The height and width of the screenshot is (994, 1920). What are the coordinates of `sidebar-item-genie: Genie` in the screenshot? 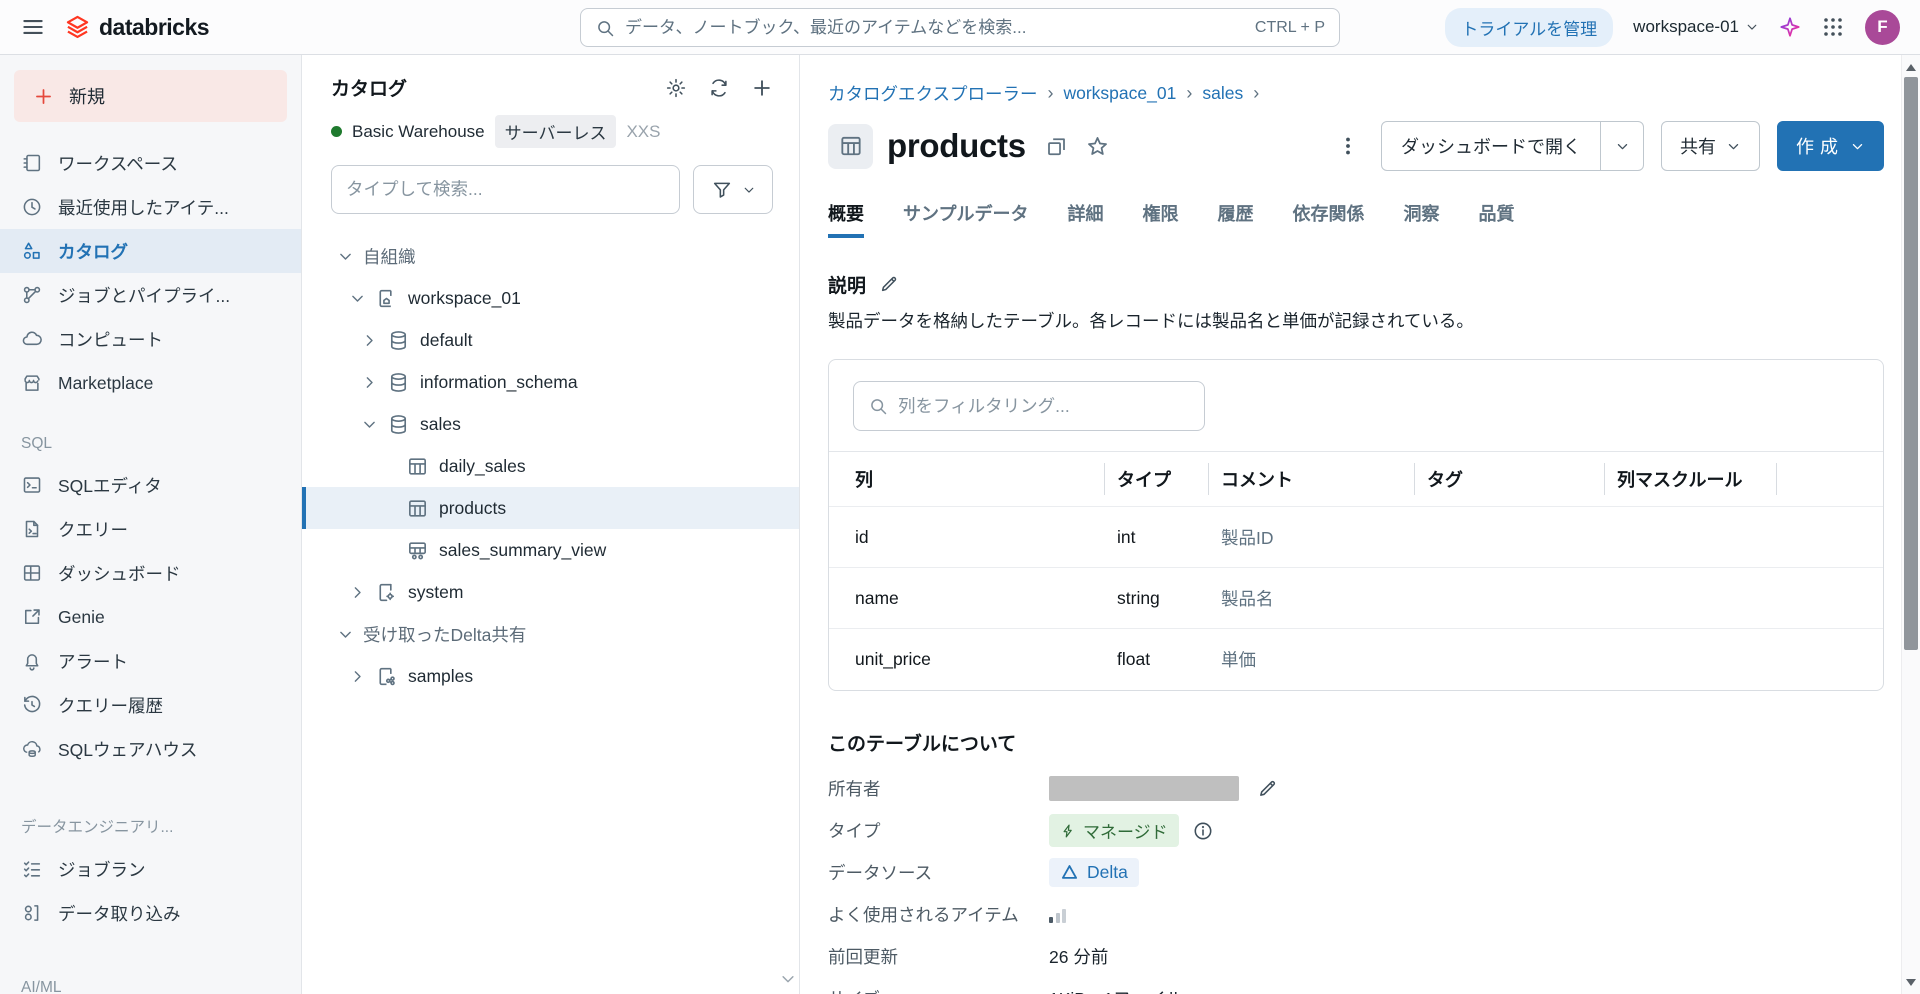 It's located at (150, 617).